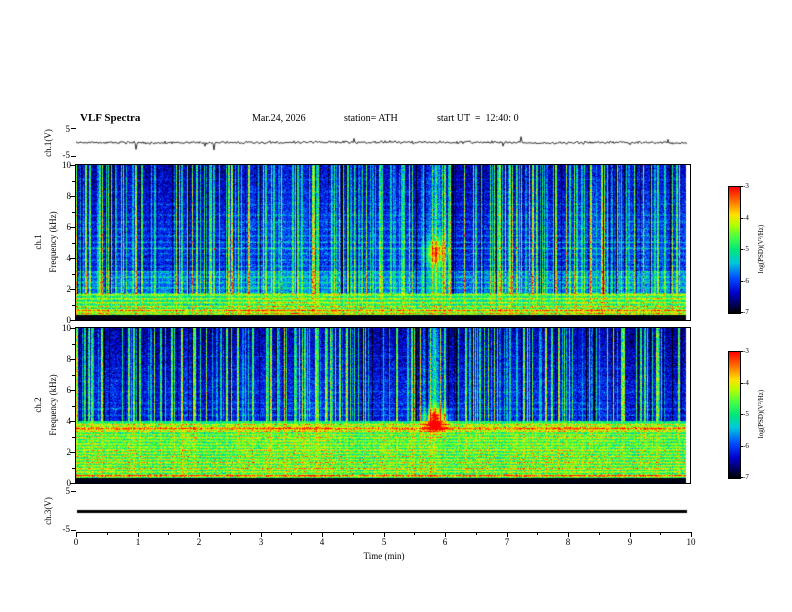 This screenshot has height=612, width=792. What do you see at coordinates (138, 542) in the screenshot?
I see `x-tick-label: 1` at bounding box center [138, 542].